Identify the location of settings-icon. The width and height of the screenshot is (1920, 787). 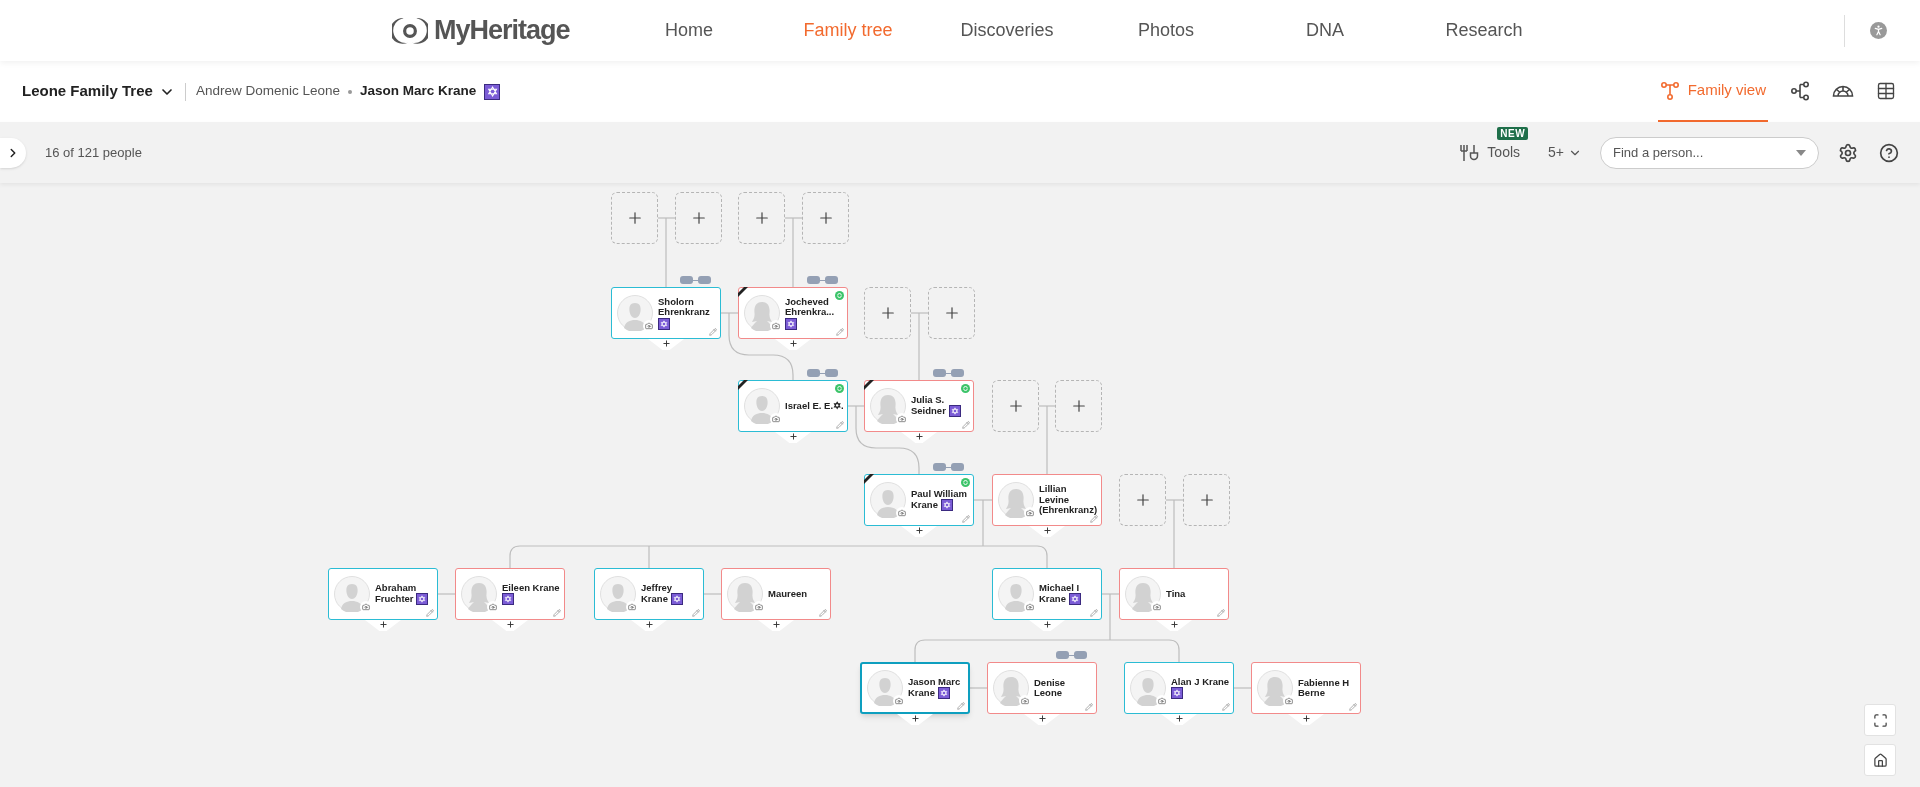
(1848, 152).